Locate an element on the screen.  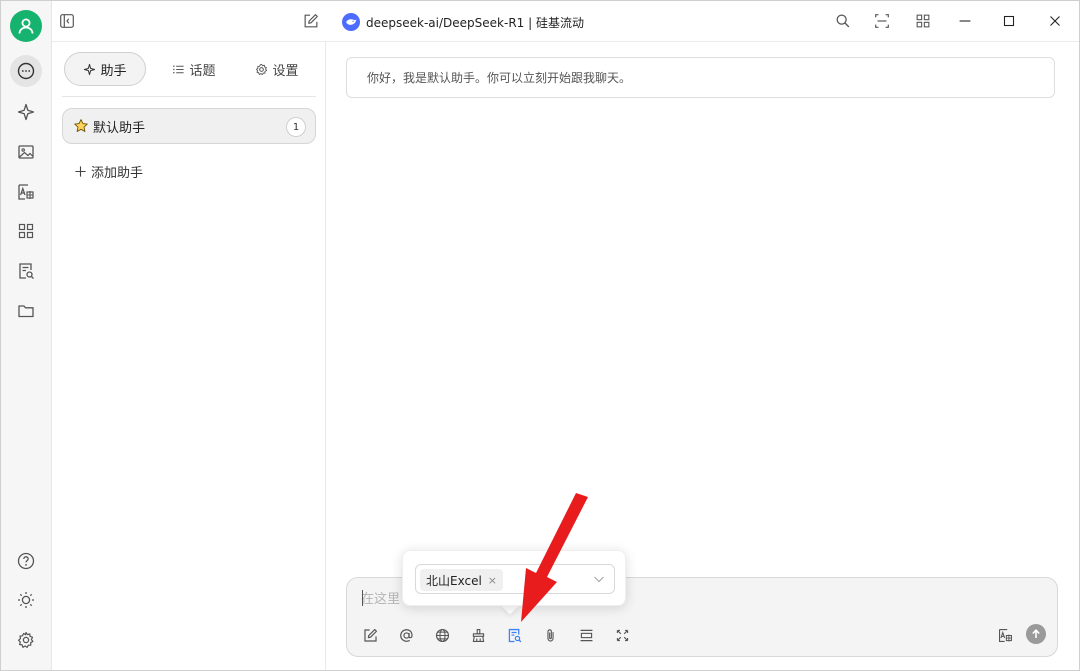
send-button is located at coordinates (1036, 634).